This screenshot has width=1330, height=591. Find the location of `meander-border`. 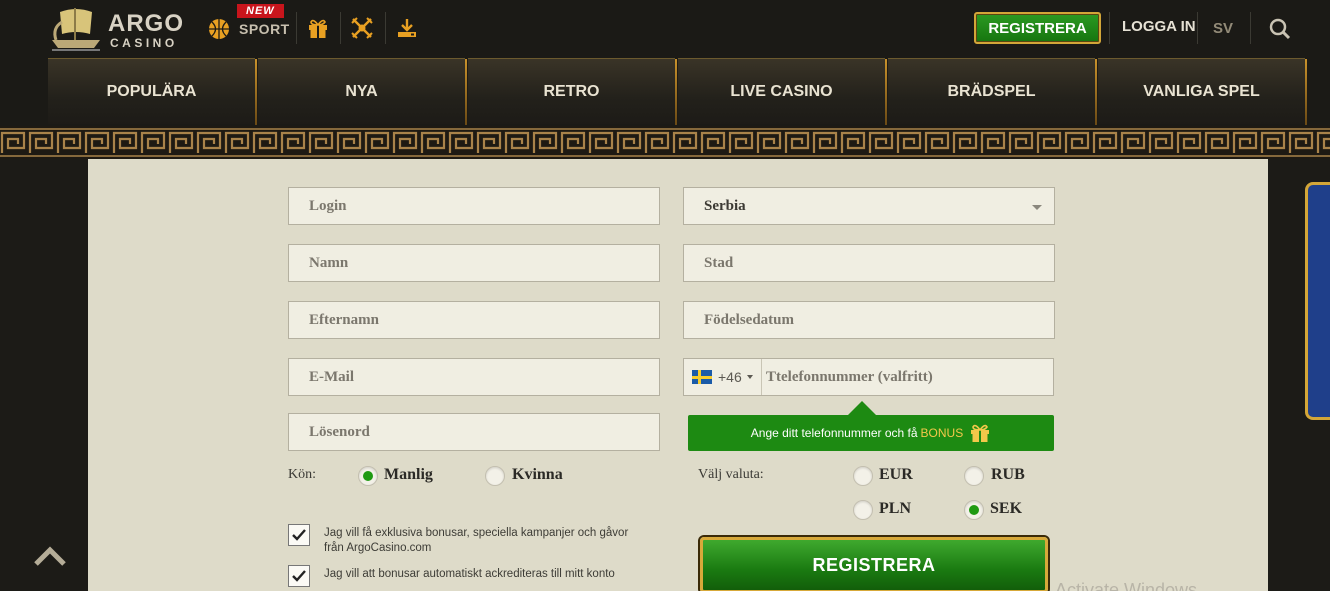

meander-border is located at coordinates (665, 142).